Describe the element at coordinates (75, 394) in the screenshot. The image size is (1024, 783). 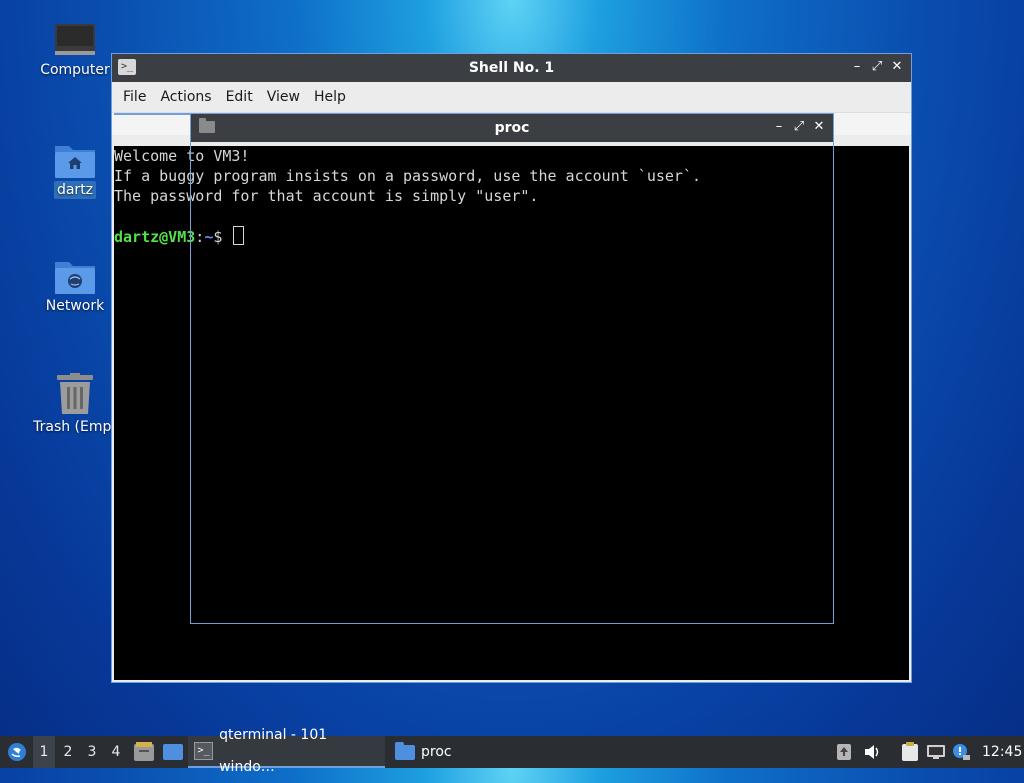
I see `trash-icon` at that location.